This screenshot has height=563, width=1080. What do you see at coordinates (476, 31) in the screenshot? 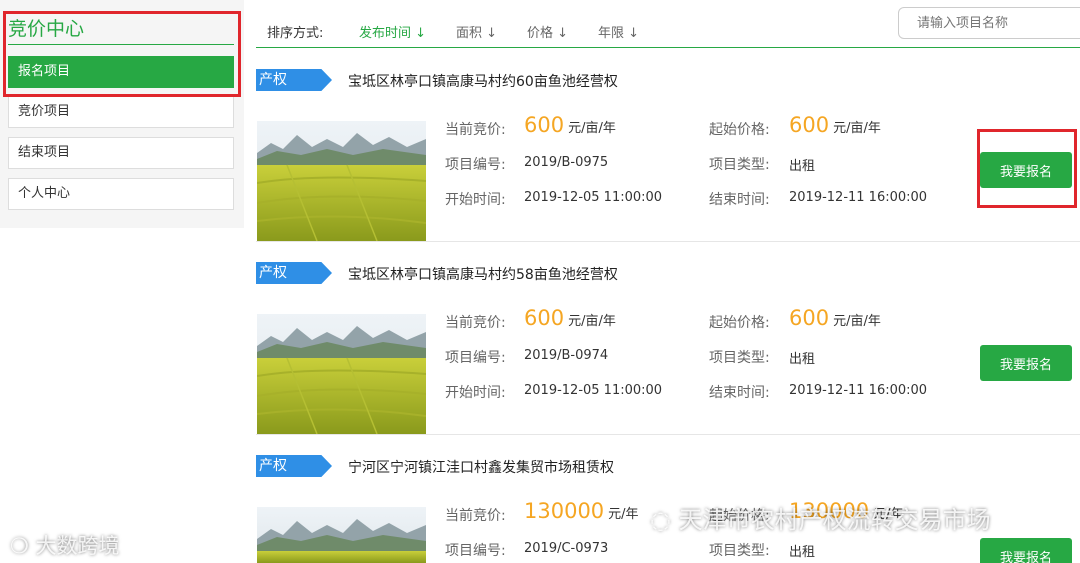
I see `sort-option-area: 面积 ↓` at bounding box center [476, 31].